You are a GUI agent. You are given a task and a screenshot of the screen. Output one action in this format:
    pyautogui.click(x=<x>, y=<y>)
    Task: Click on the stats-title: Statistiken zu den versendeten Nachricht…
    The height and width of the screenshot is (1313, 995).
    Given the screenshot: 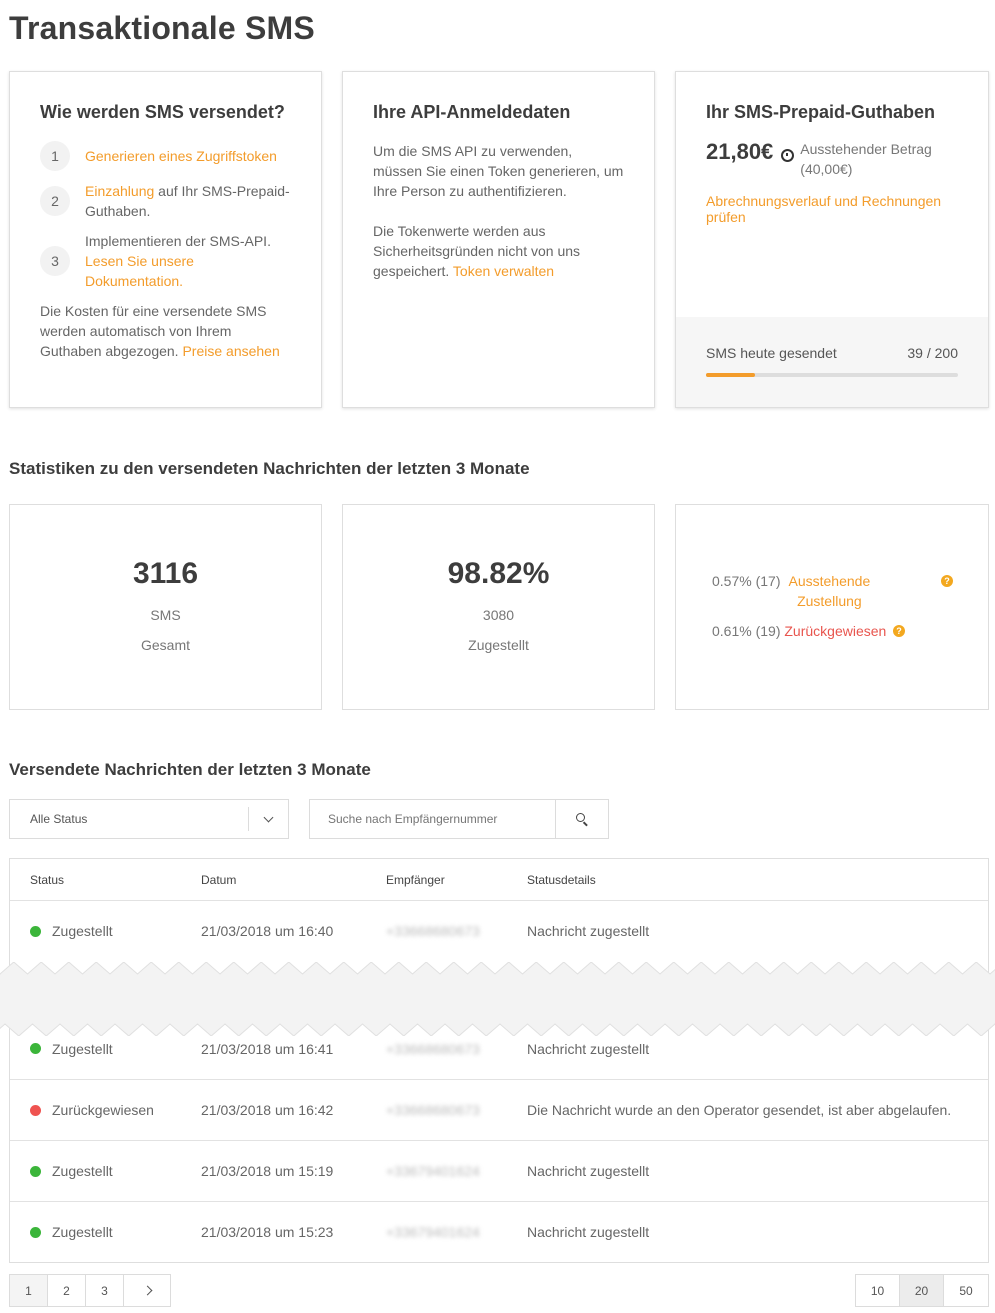 What is the action you would take?
    pyautogui.click(x=269, y=468)
    